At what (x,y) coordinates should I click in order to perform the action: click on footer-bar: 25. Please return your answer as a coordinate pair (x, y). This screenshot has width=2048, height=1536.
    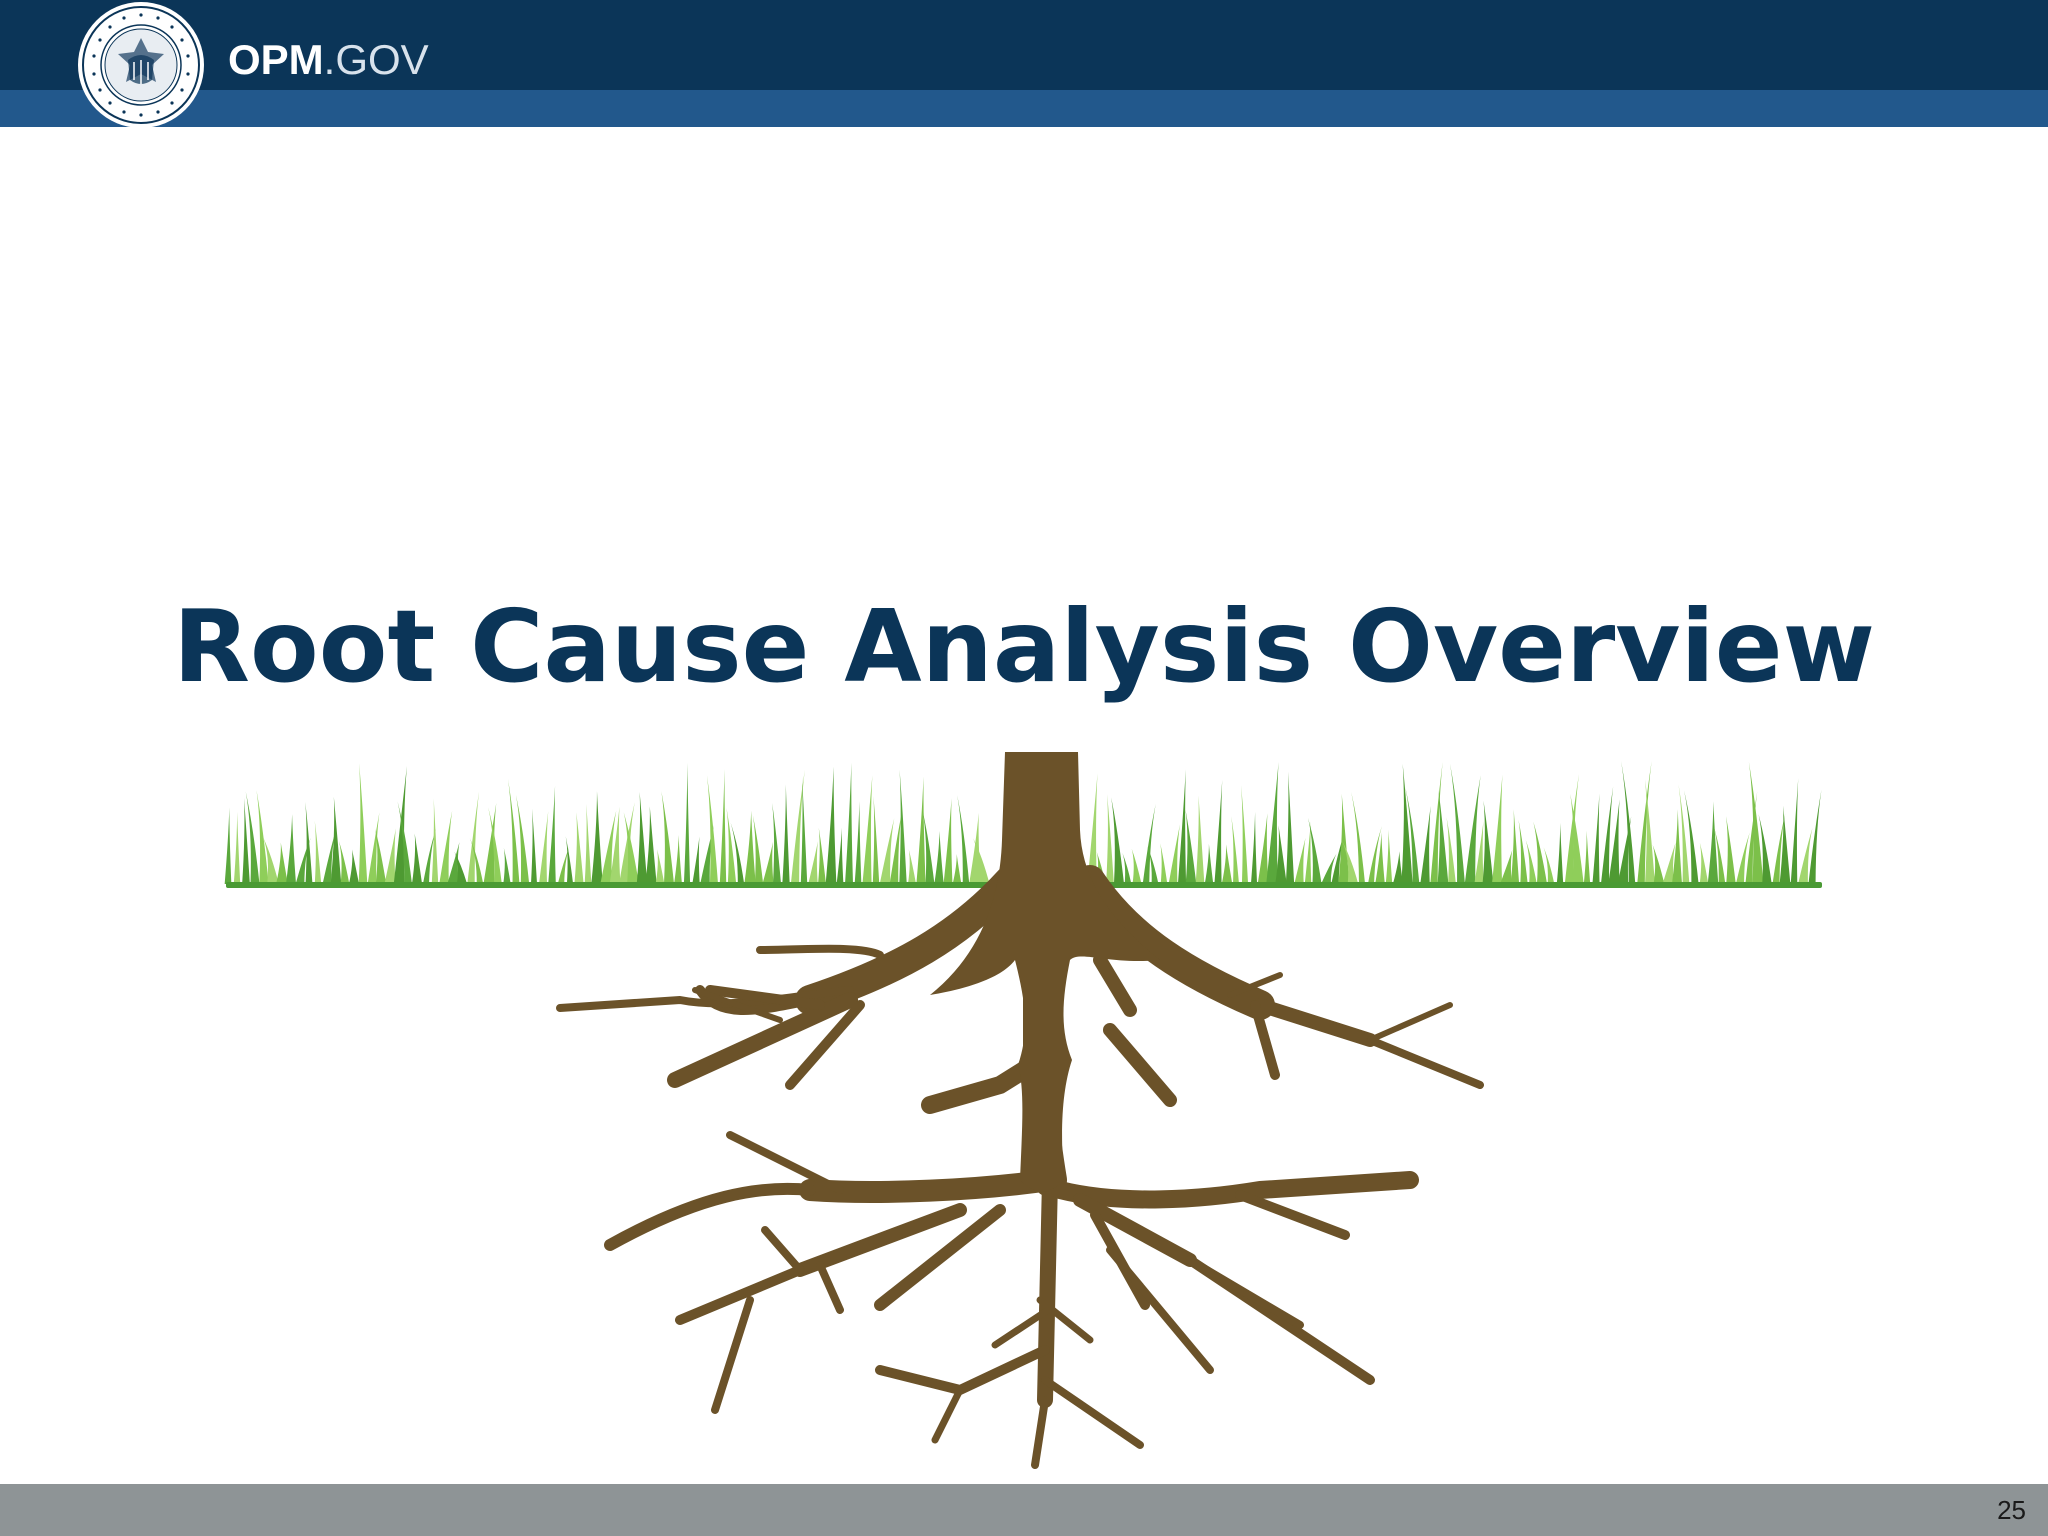
    Looking at the image, I should click on (1024, 1510).